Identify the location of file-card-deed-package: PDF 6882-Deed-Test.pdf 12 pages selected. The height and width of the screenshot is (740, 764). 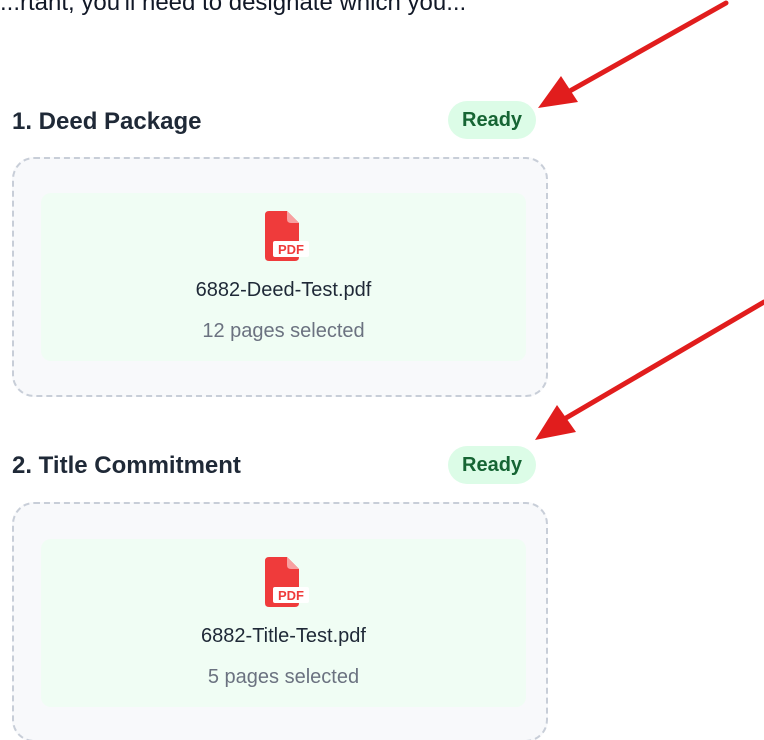
(283, 277).